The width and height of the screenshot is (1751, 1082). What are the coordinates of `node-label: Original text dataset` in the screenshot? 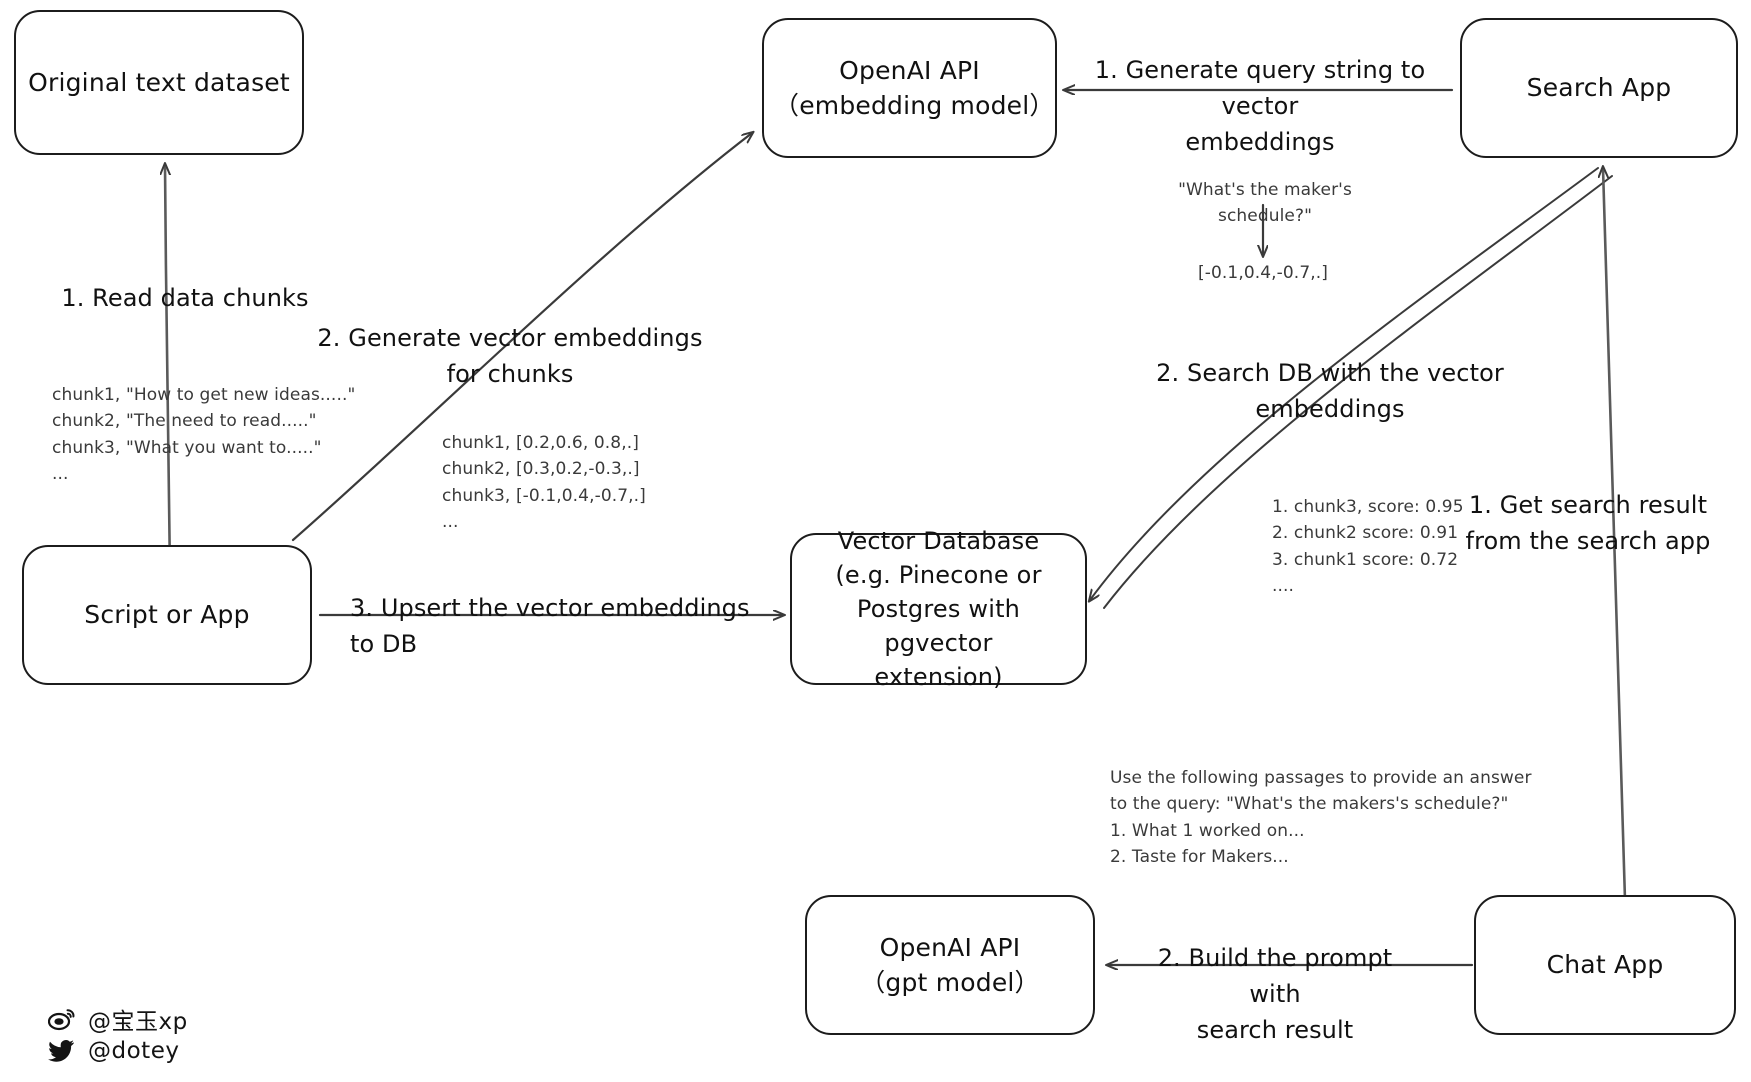 It's located at (159, 82).